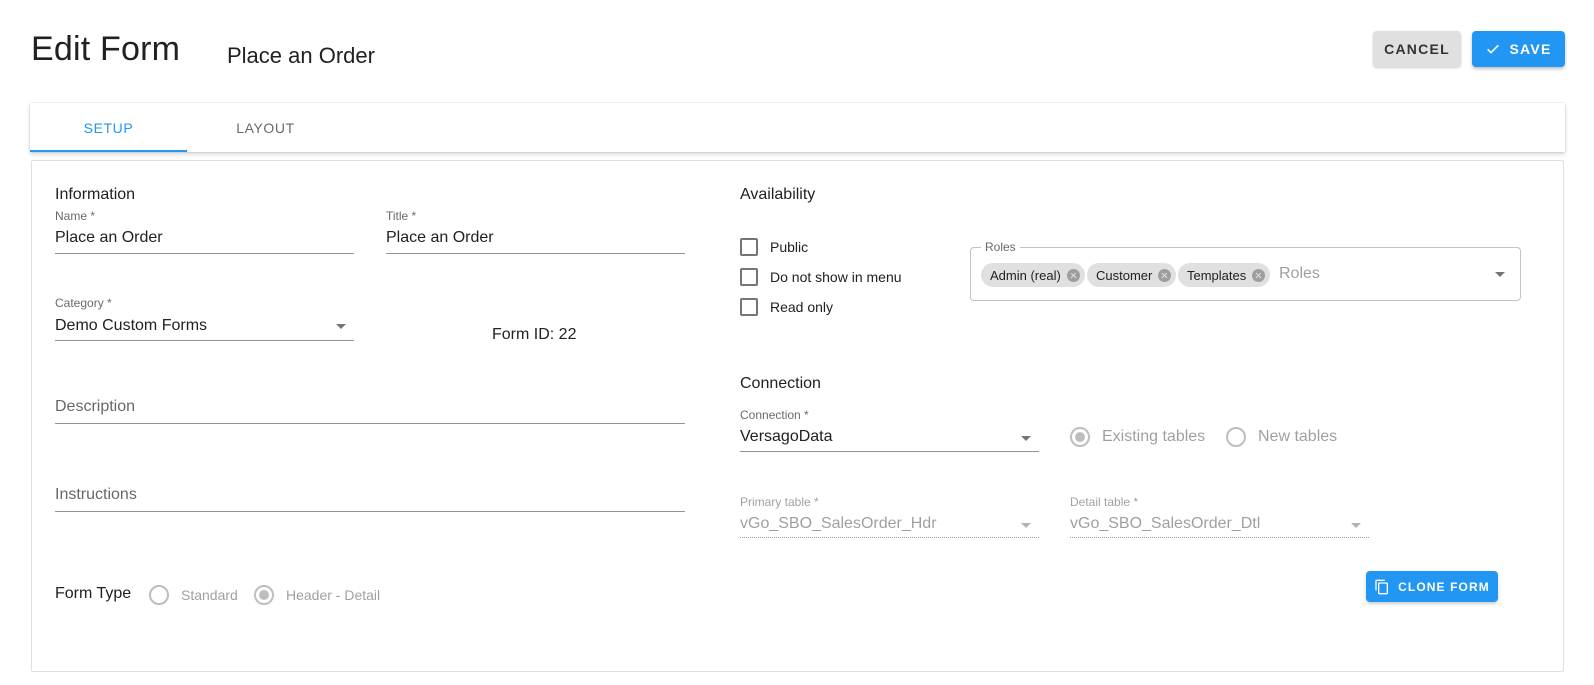  Describe the element at coordinates (534, 334) in the screenshot. I see `form-id: Form ID: 22` at that location.